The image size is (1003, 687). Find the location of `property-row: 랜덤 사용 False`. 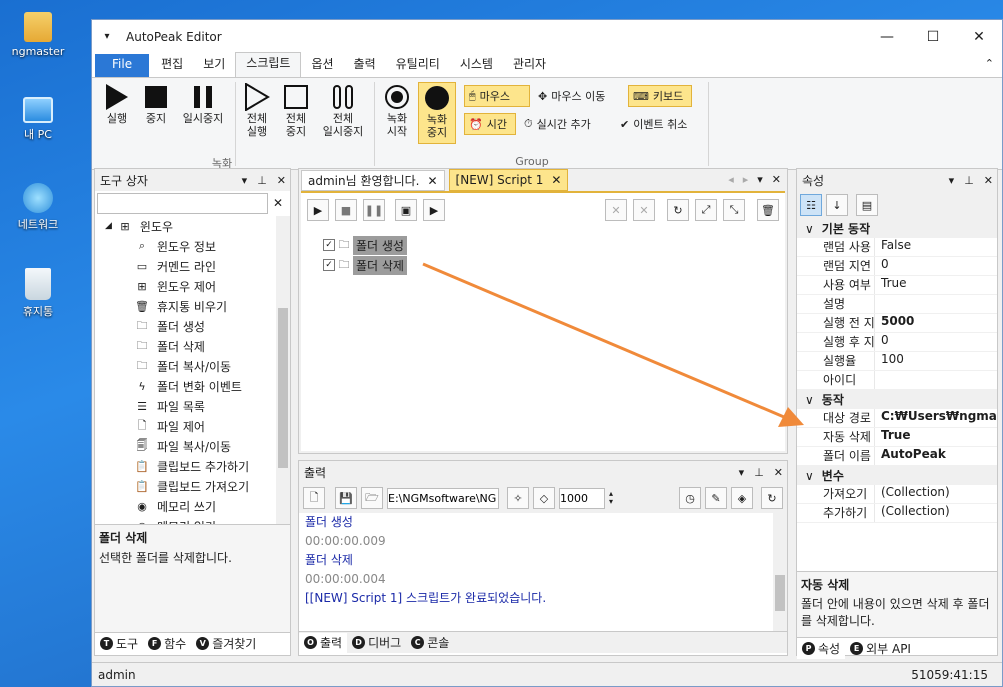

property-row: 랜덤 사용 False is located at coordinates (897, 247).